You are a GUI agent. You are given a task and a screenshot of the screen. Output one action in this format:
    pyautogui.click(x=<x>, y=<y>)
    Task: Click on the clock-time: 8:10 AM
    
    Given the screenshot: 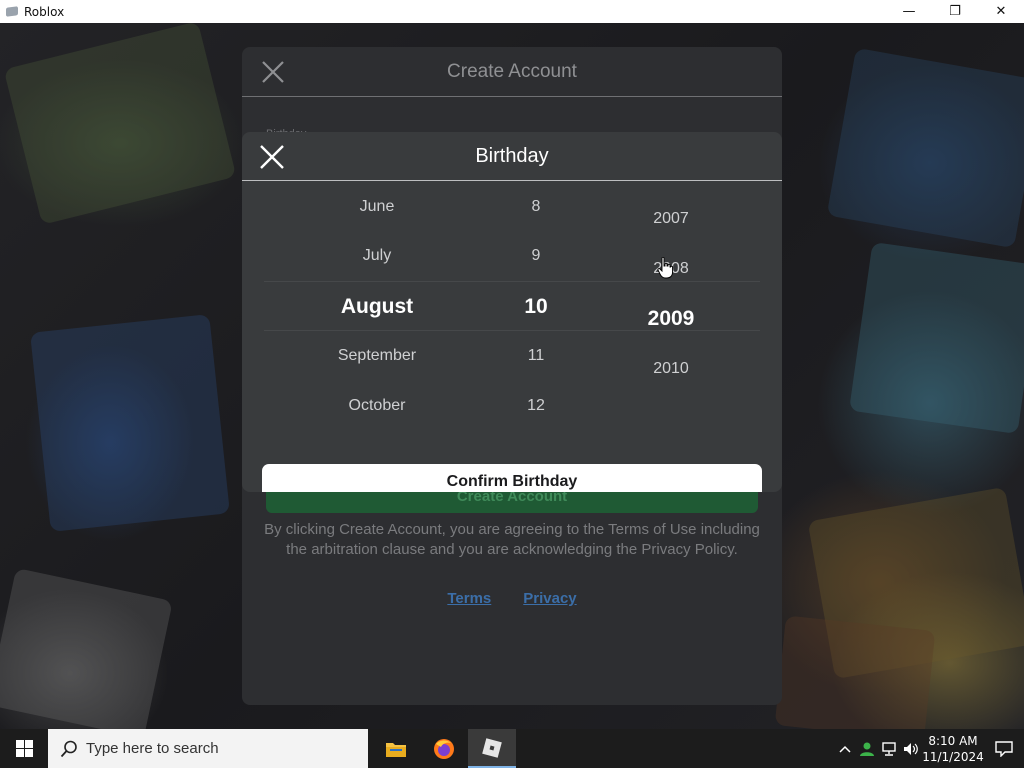 What is the action you would take?
    pyautogui.click(x=953, y=740)
    